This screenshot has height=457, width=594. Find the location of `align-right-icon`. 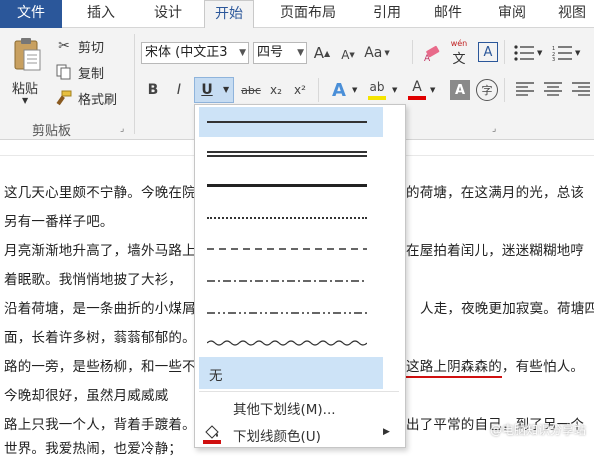

align-right-icon is located at coordinates (581, 89).